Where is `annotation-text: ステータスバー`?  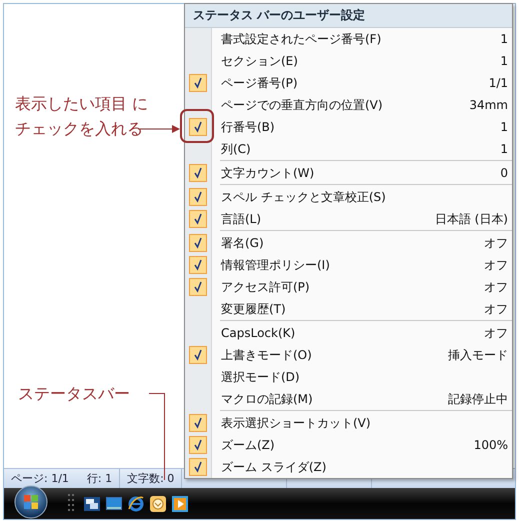 annotation-text: ステータスバー is located at coordinates (74, 394).